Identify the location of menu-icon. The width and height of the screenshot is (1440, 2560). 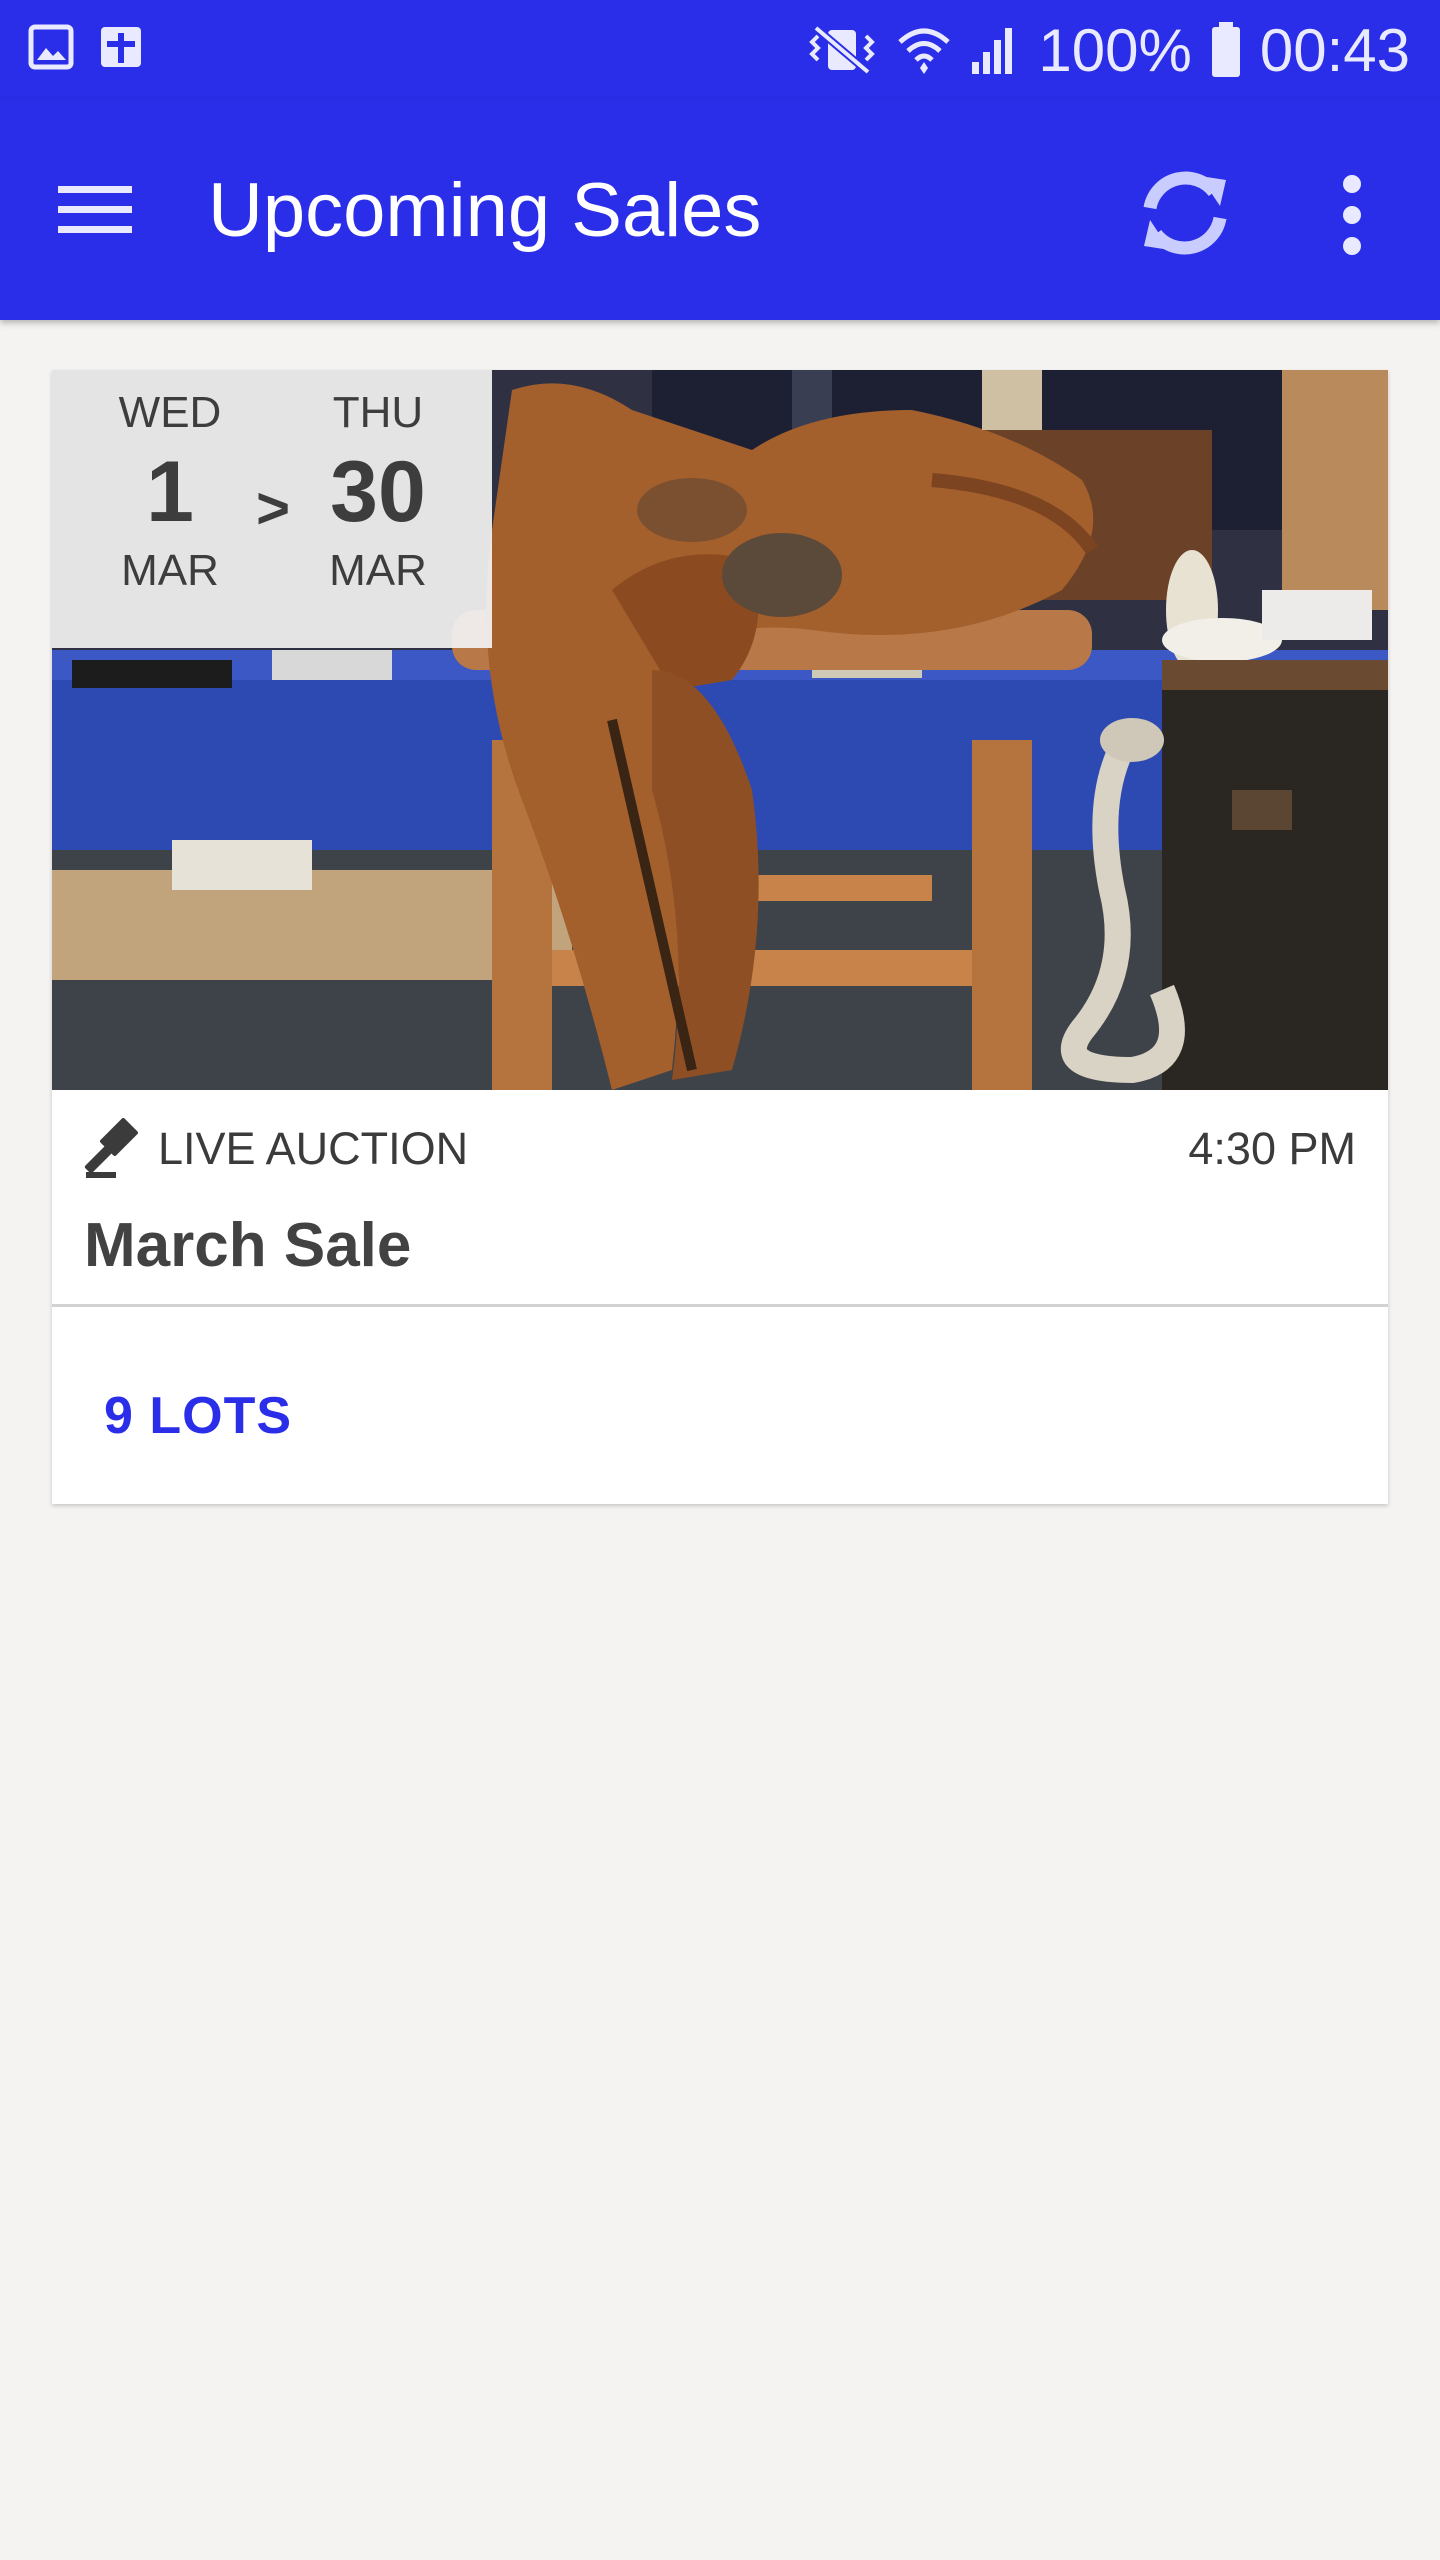
(95, 209).